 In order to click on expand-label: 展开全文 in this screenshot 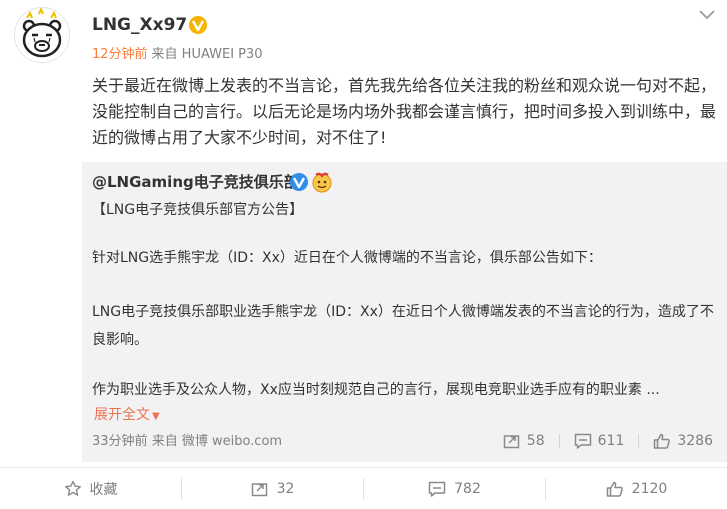, I will do `click(122, 415)`.